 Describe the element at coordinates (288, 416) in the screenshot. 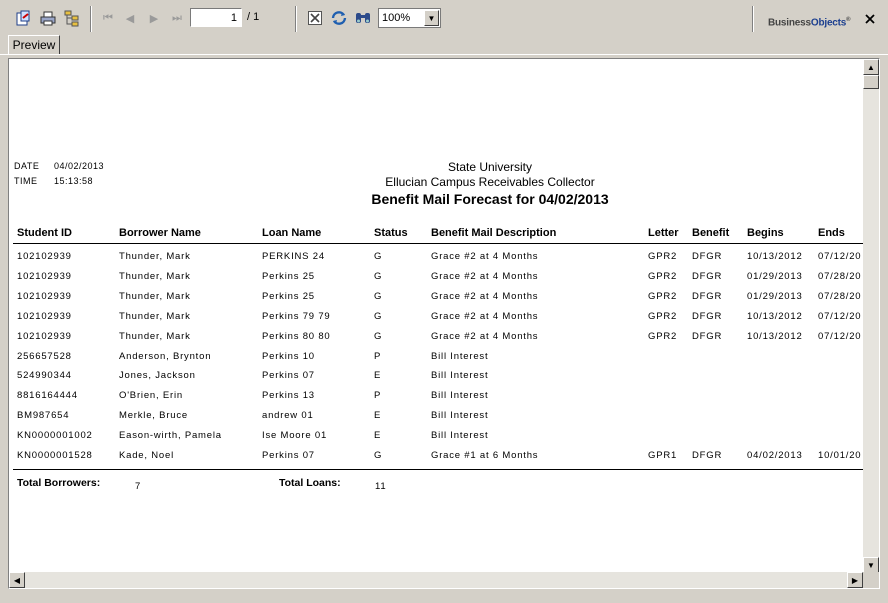

I see `col-loan-name-cell: andrew 01` at that location.